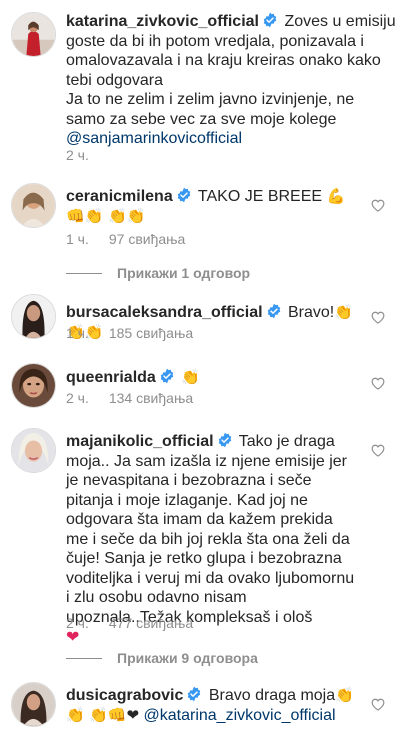 The image size is (405, 731). I want to click on caption-mention: @sanjamarinkovicofficial, so click(154, 138).